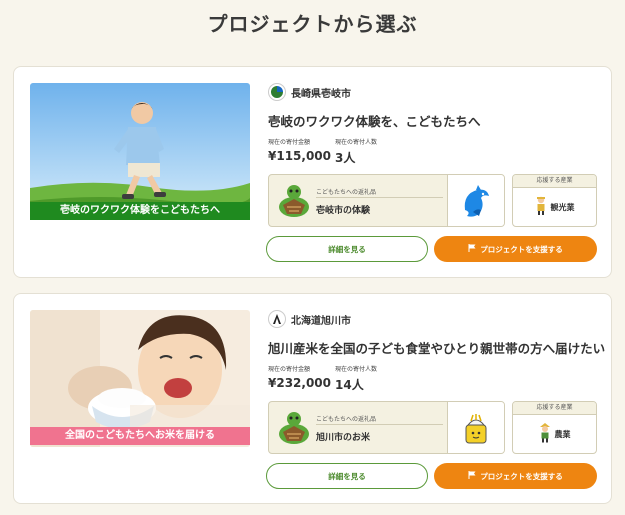 Image resolution: width=625 pixels, height=515 pixels. I want to click on donation-amount-value: ¥115,000, so click(300, 156).